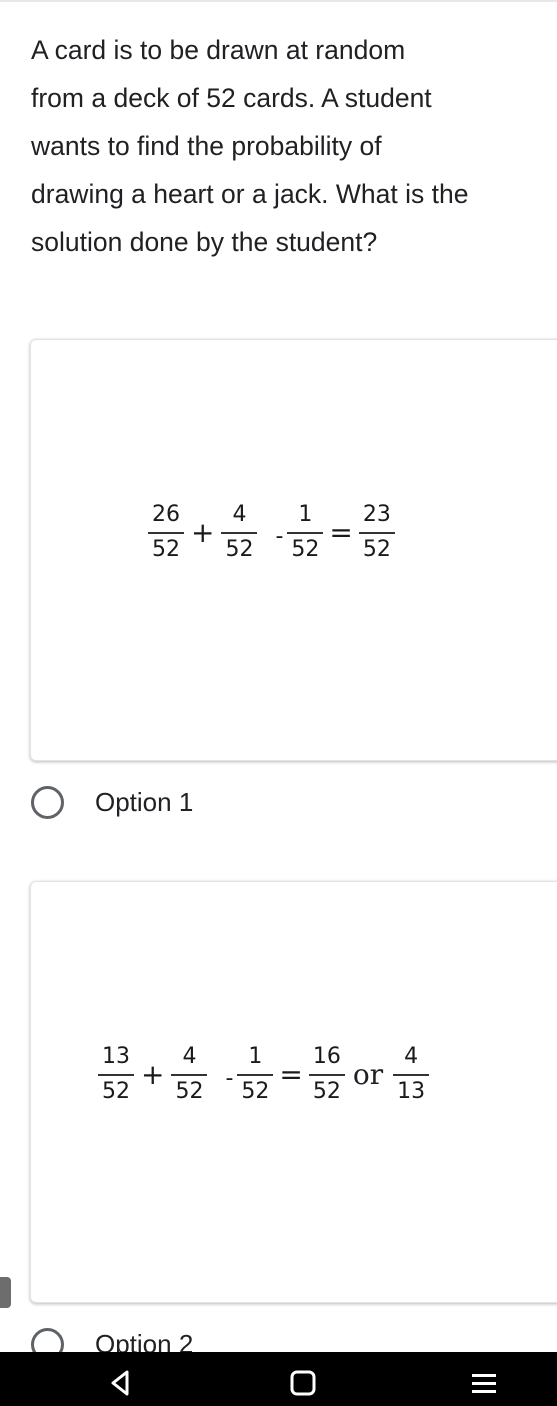  Describe the element at coordinates (204, 242) in the screenshot. I see `question-line: solution done by the student?` at that location.